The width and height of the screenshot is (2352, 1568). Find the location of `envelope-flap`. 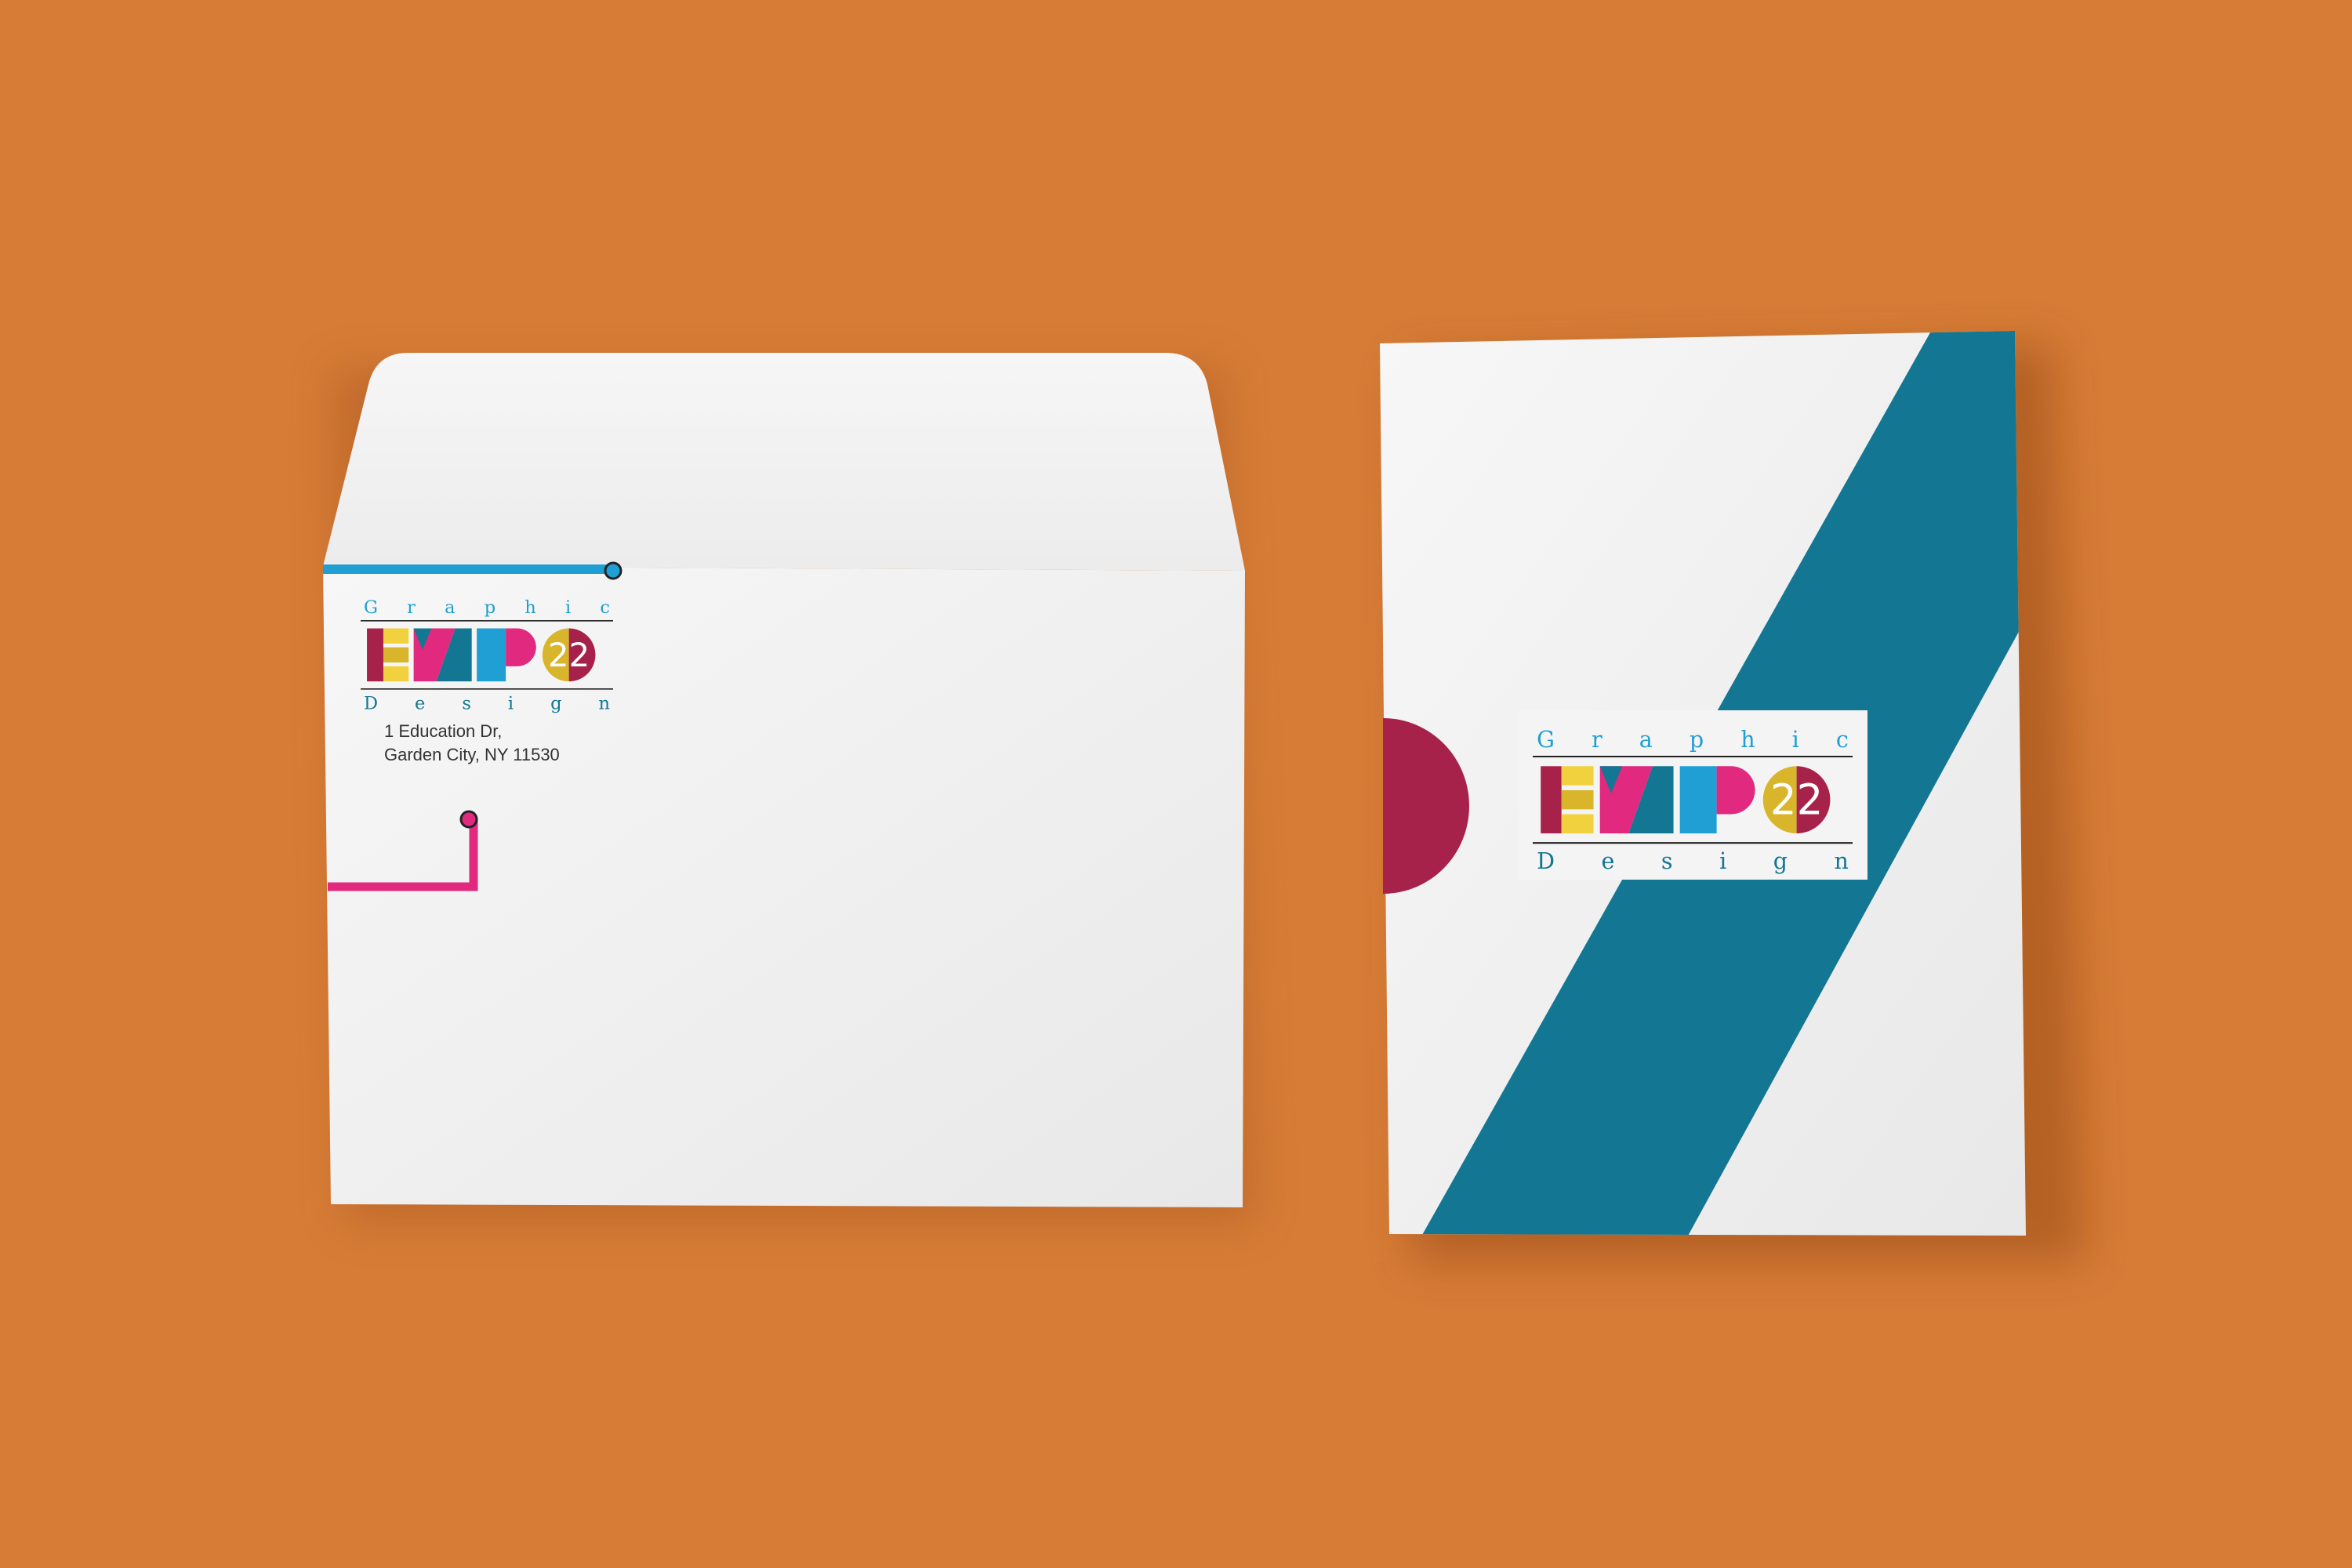

envelope-flap is located at coordinates (784, 462).